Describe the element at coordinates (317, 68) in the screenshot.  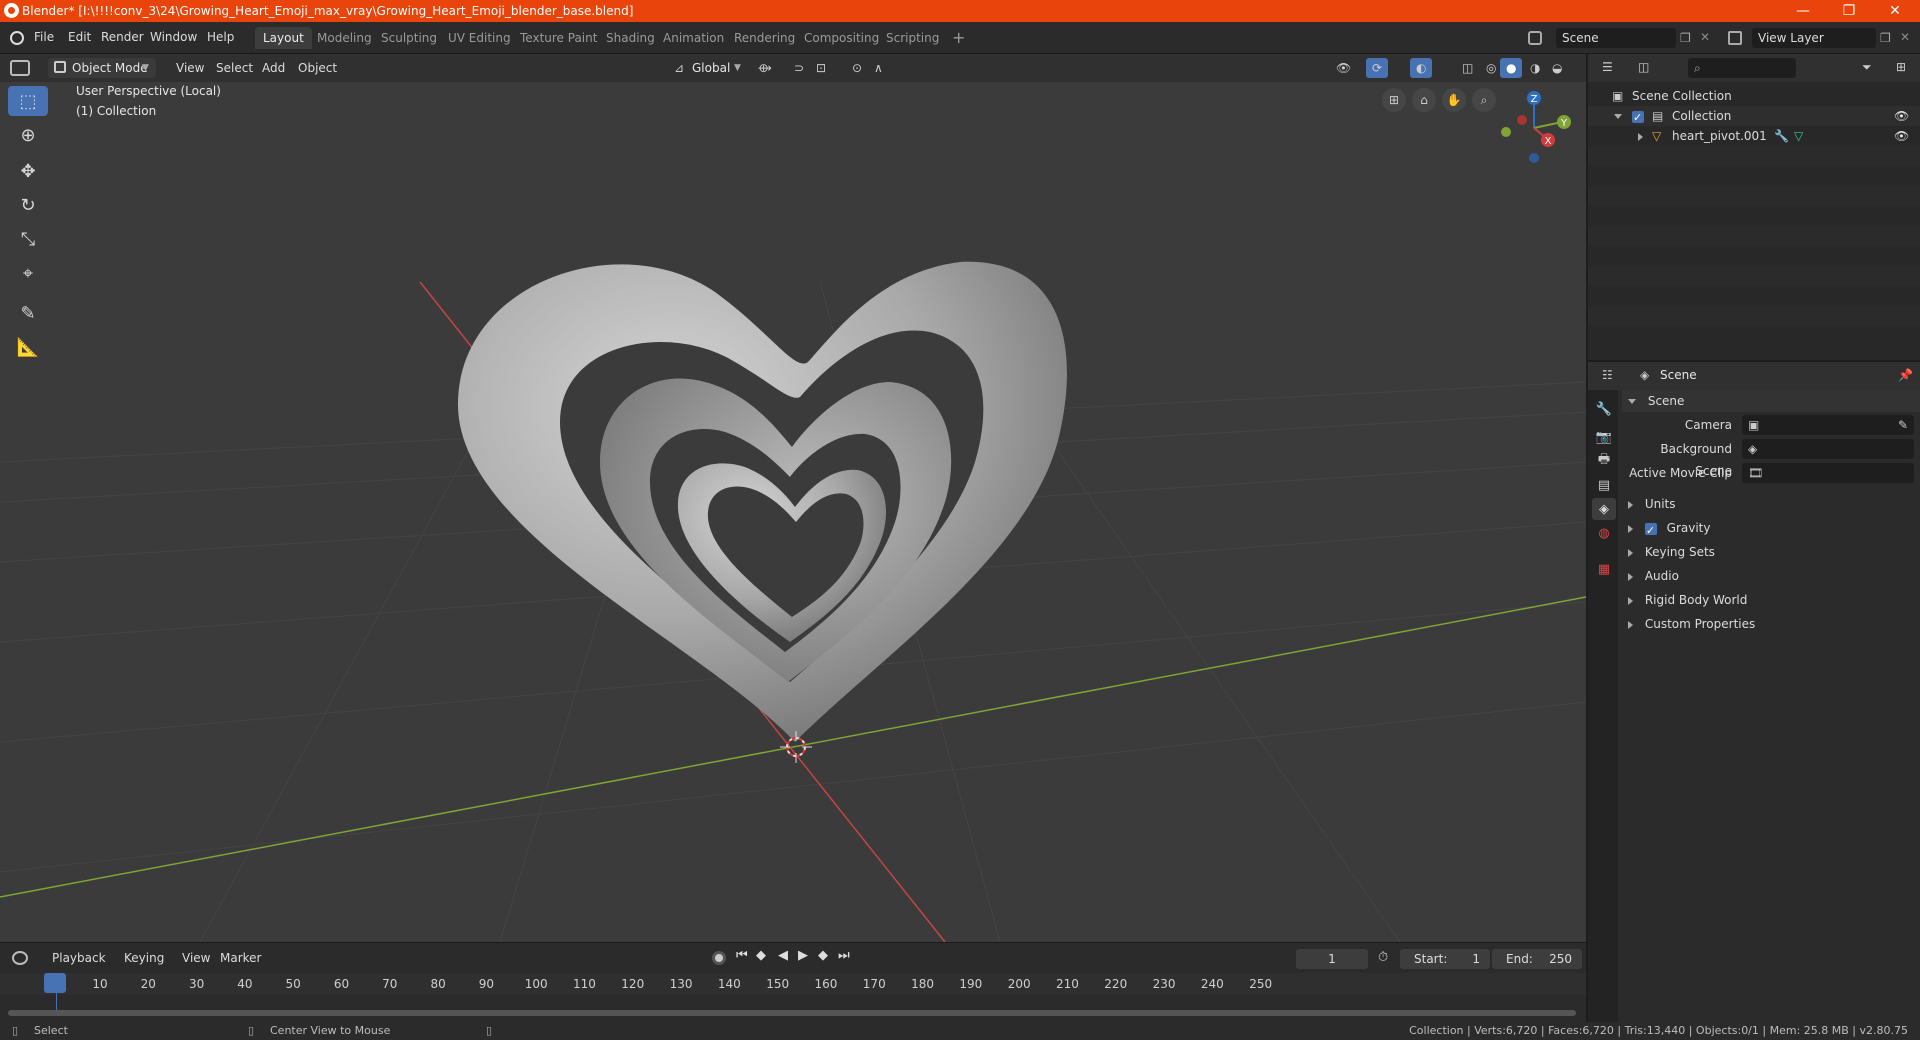
I see `menu-object: Object` at that location.